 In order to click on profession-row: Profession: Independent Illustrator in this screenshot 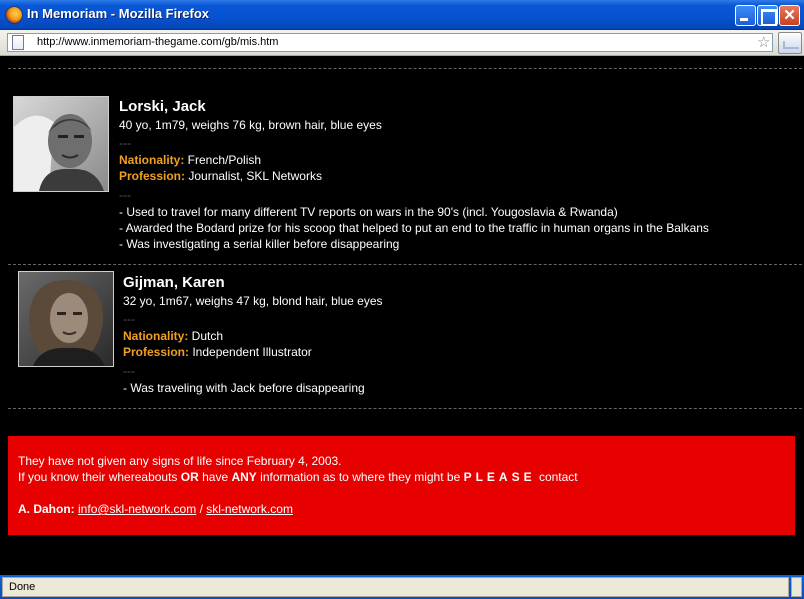, I will do `click(217, 352)`.